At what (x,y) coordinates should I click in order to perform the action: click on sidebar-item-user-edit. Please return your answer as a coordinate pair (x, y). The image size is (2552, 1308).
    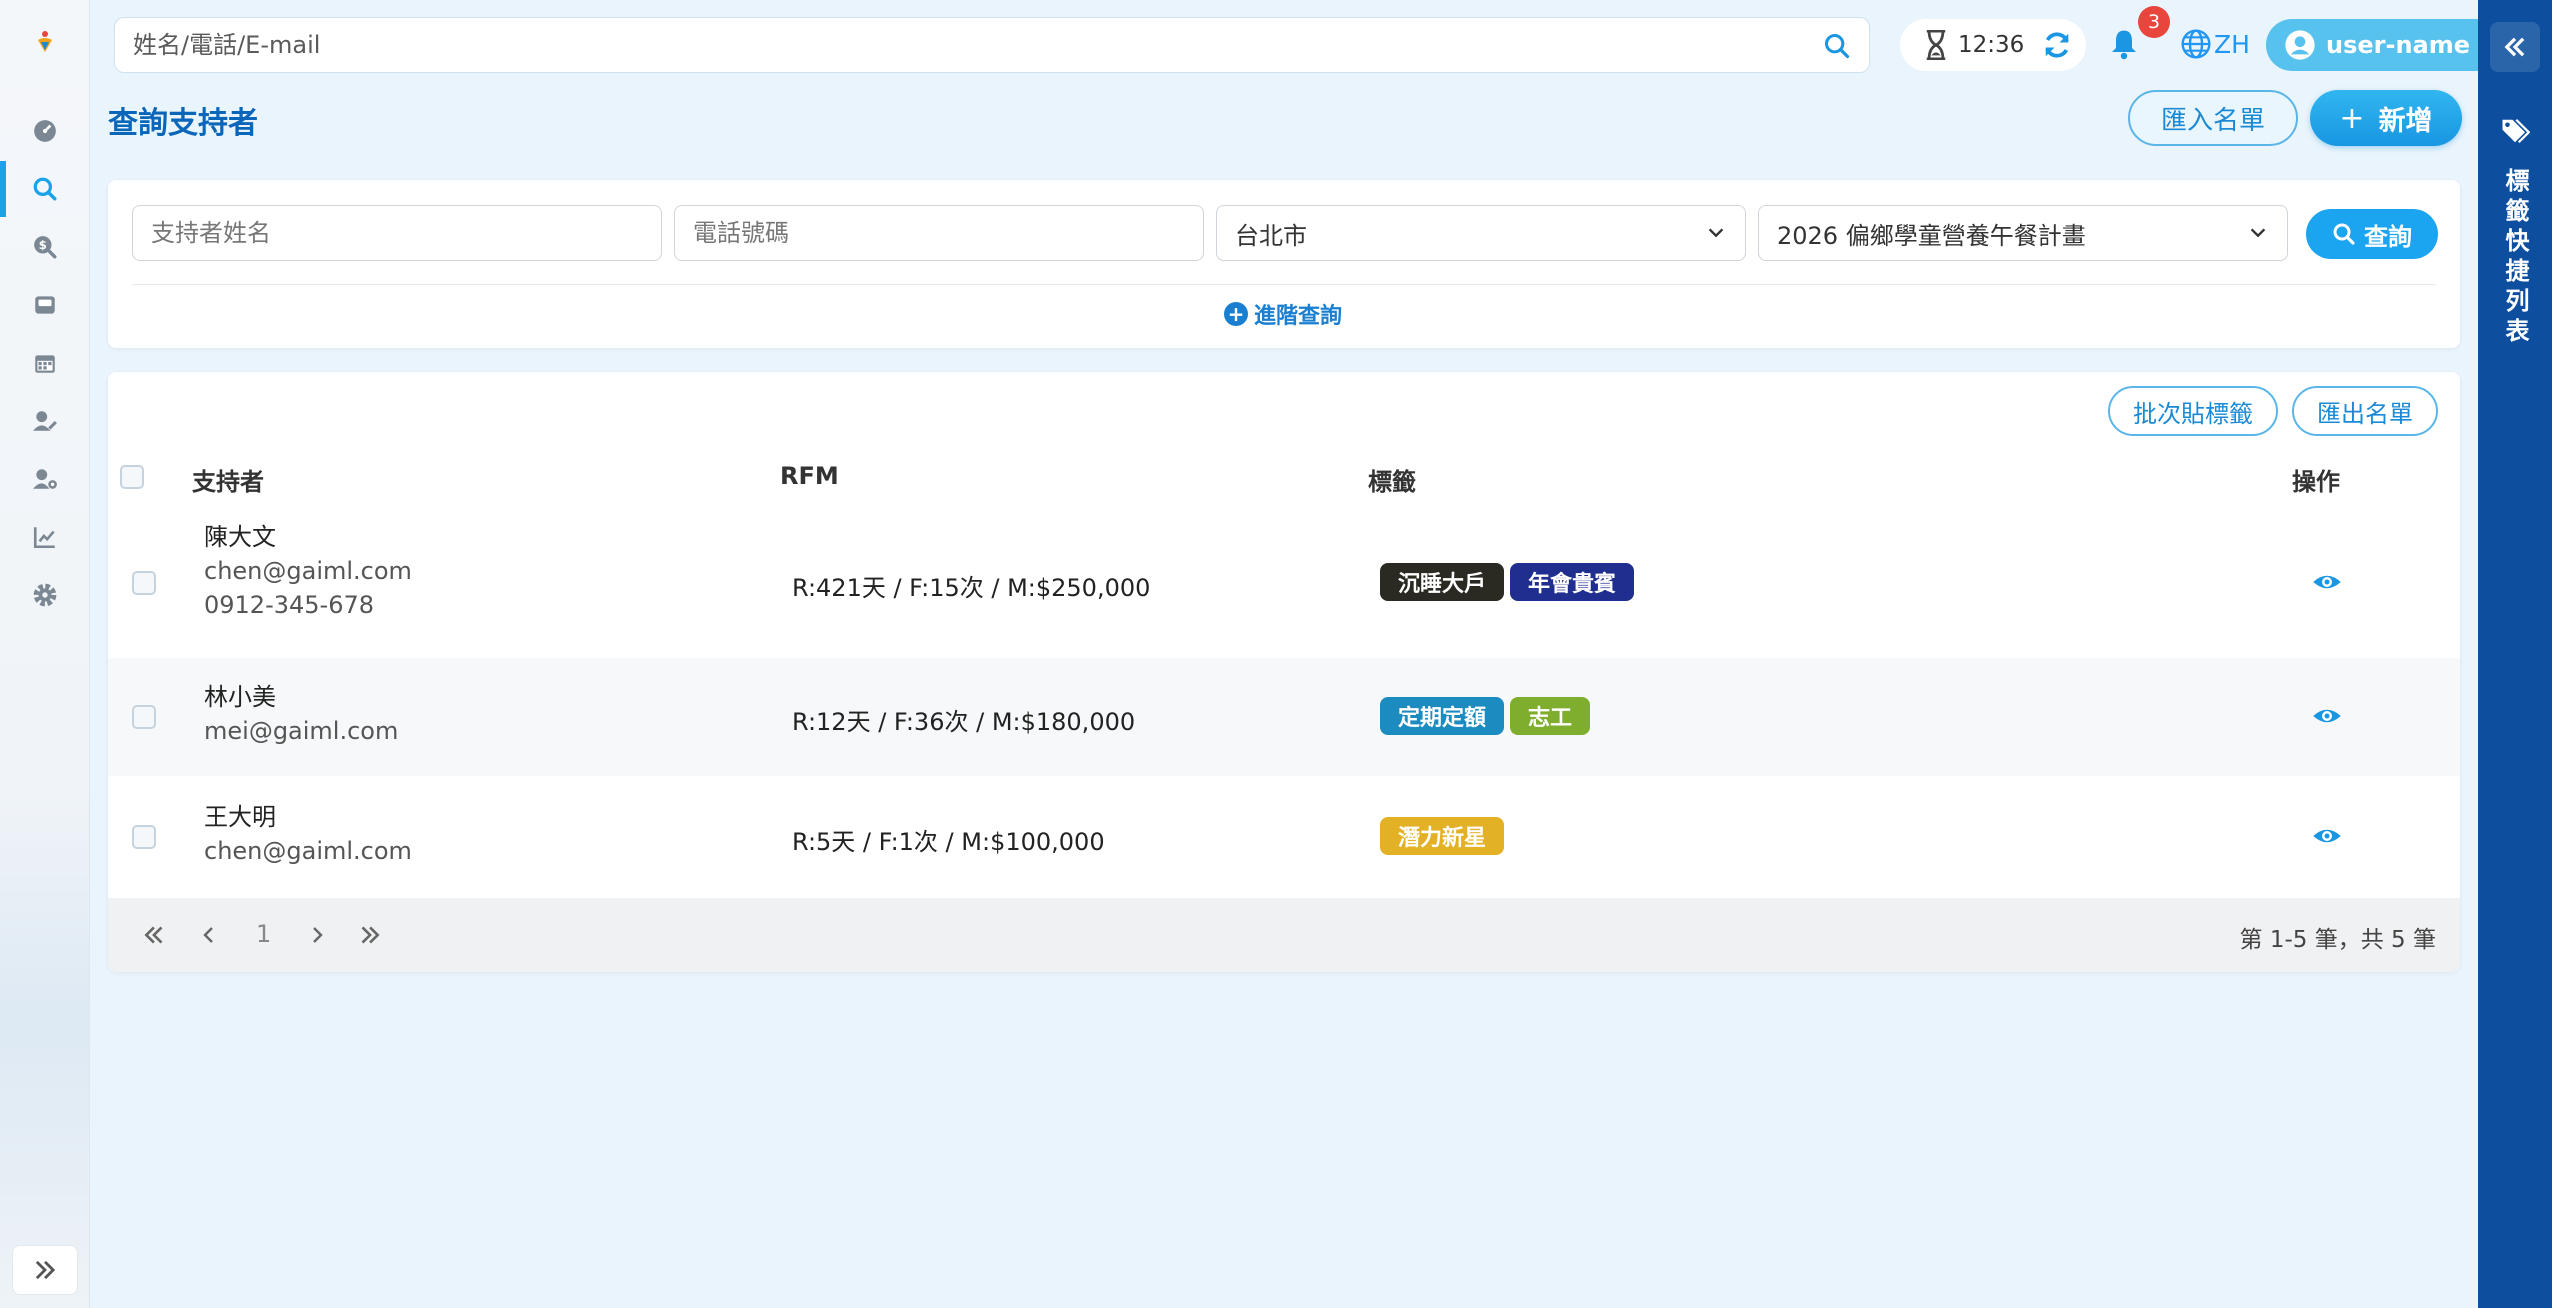
    Looking at the image, I should click on (45, 421).